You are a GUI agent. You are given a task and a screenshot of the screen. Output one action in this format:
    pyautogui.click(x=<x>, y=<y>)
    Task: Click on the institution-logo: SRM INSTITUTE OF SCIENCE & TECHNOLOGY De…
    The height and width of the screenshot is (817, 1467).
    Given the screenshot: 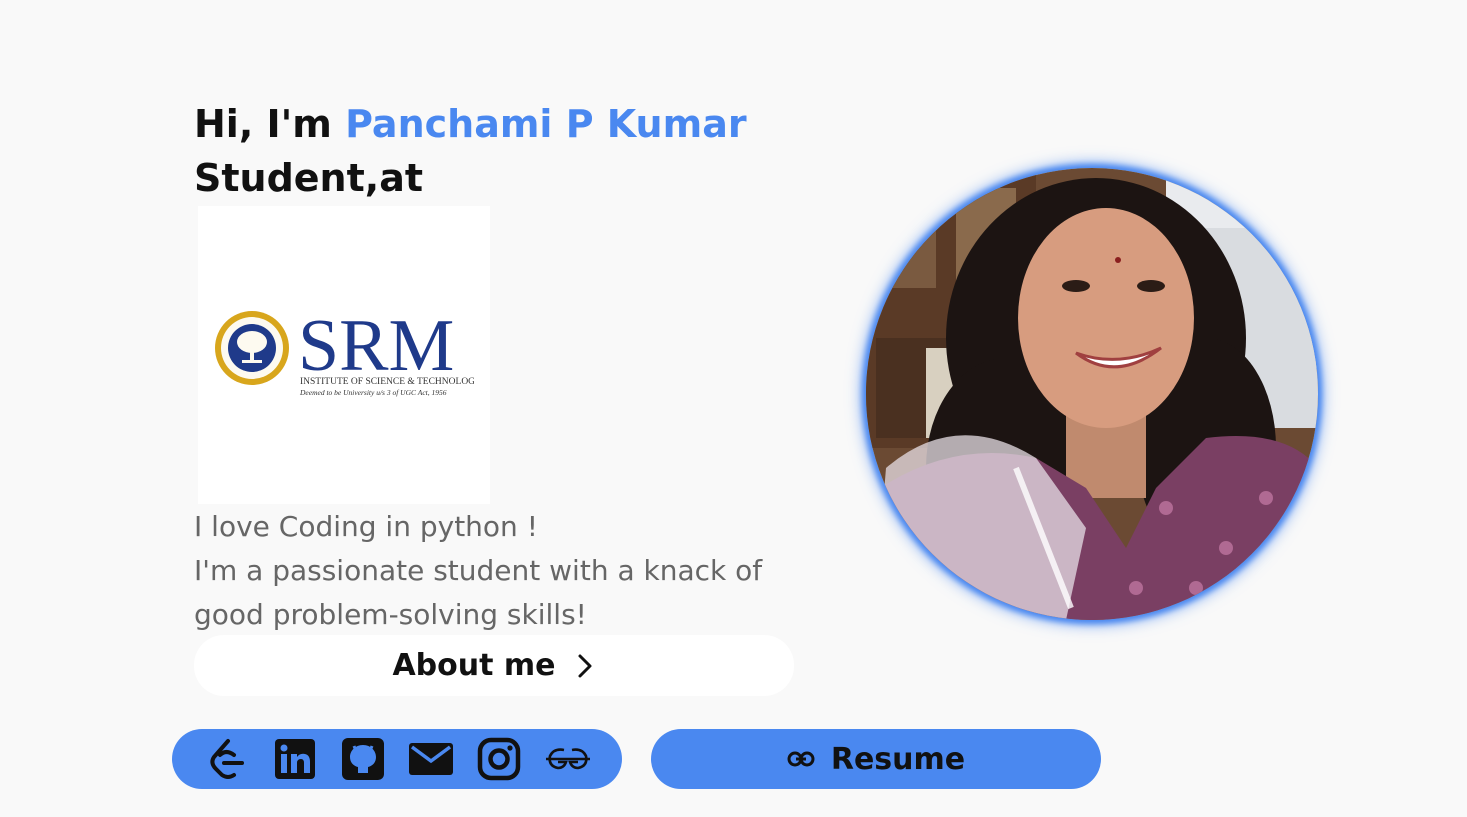 What is the action you would take?
    pyautogui.click(x=344, y=355)
    